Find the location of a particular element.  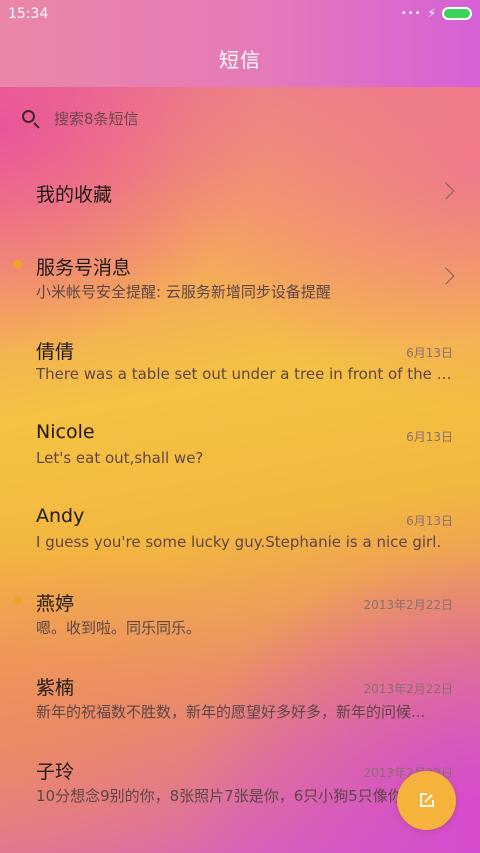

status-time: 15:34 is located at coordinates (28, 14).